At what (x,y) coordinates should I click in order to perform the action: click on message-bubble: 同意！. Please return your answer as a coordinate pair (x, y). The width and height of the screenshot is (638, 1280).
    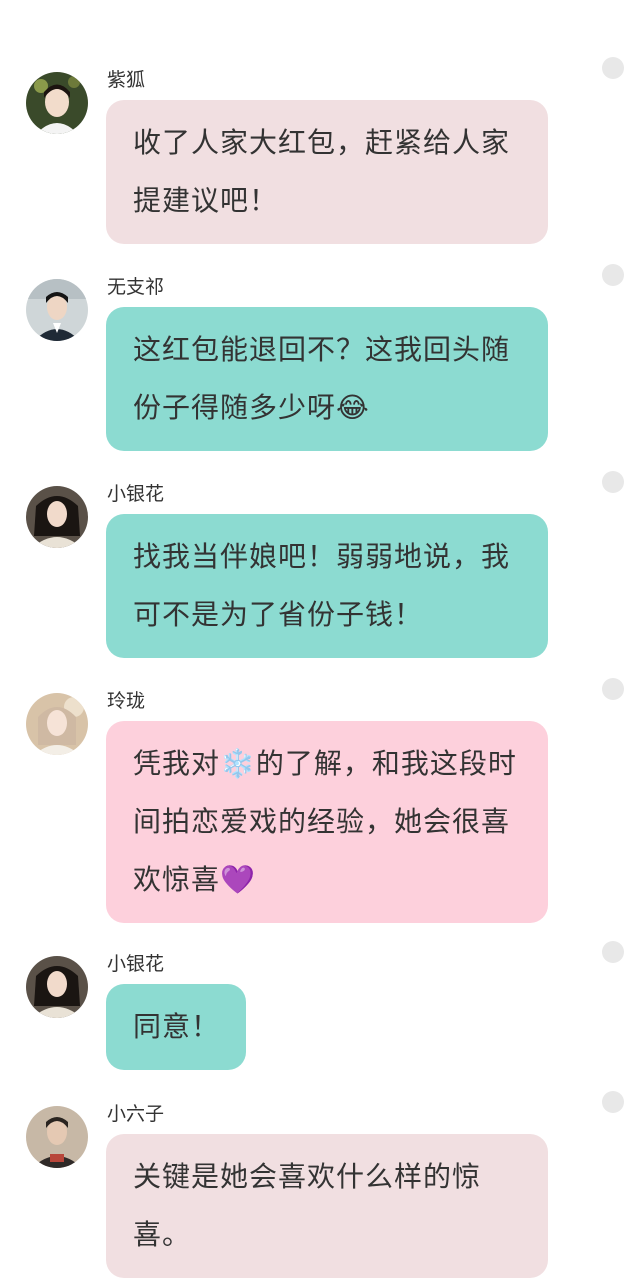
    Looking at the image, I should click on (176, 1027).